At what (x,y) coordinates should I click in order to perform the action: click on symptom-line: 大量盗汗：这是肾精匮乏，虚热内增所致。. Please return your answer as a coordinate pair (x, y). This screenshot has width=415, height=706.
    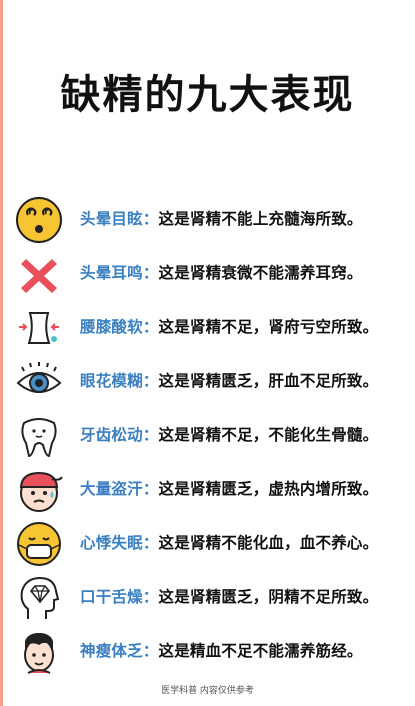
    Looking at the image, I should click on (229, 488).